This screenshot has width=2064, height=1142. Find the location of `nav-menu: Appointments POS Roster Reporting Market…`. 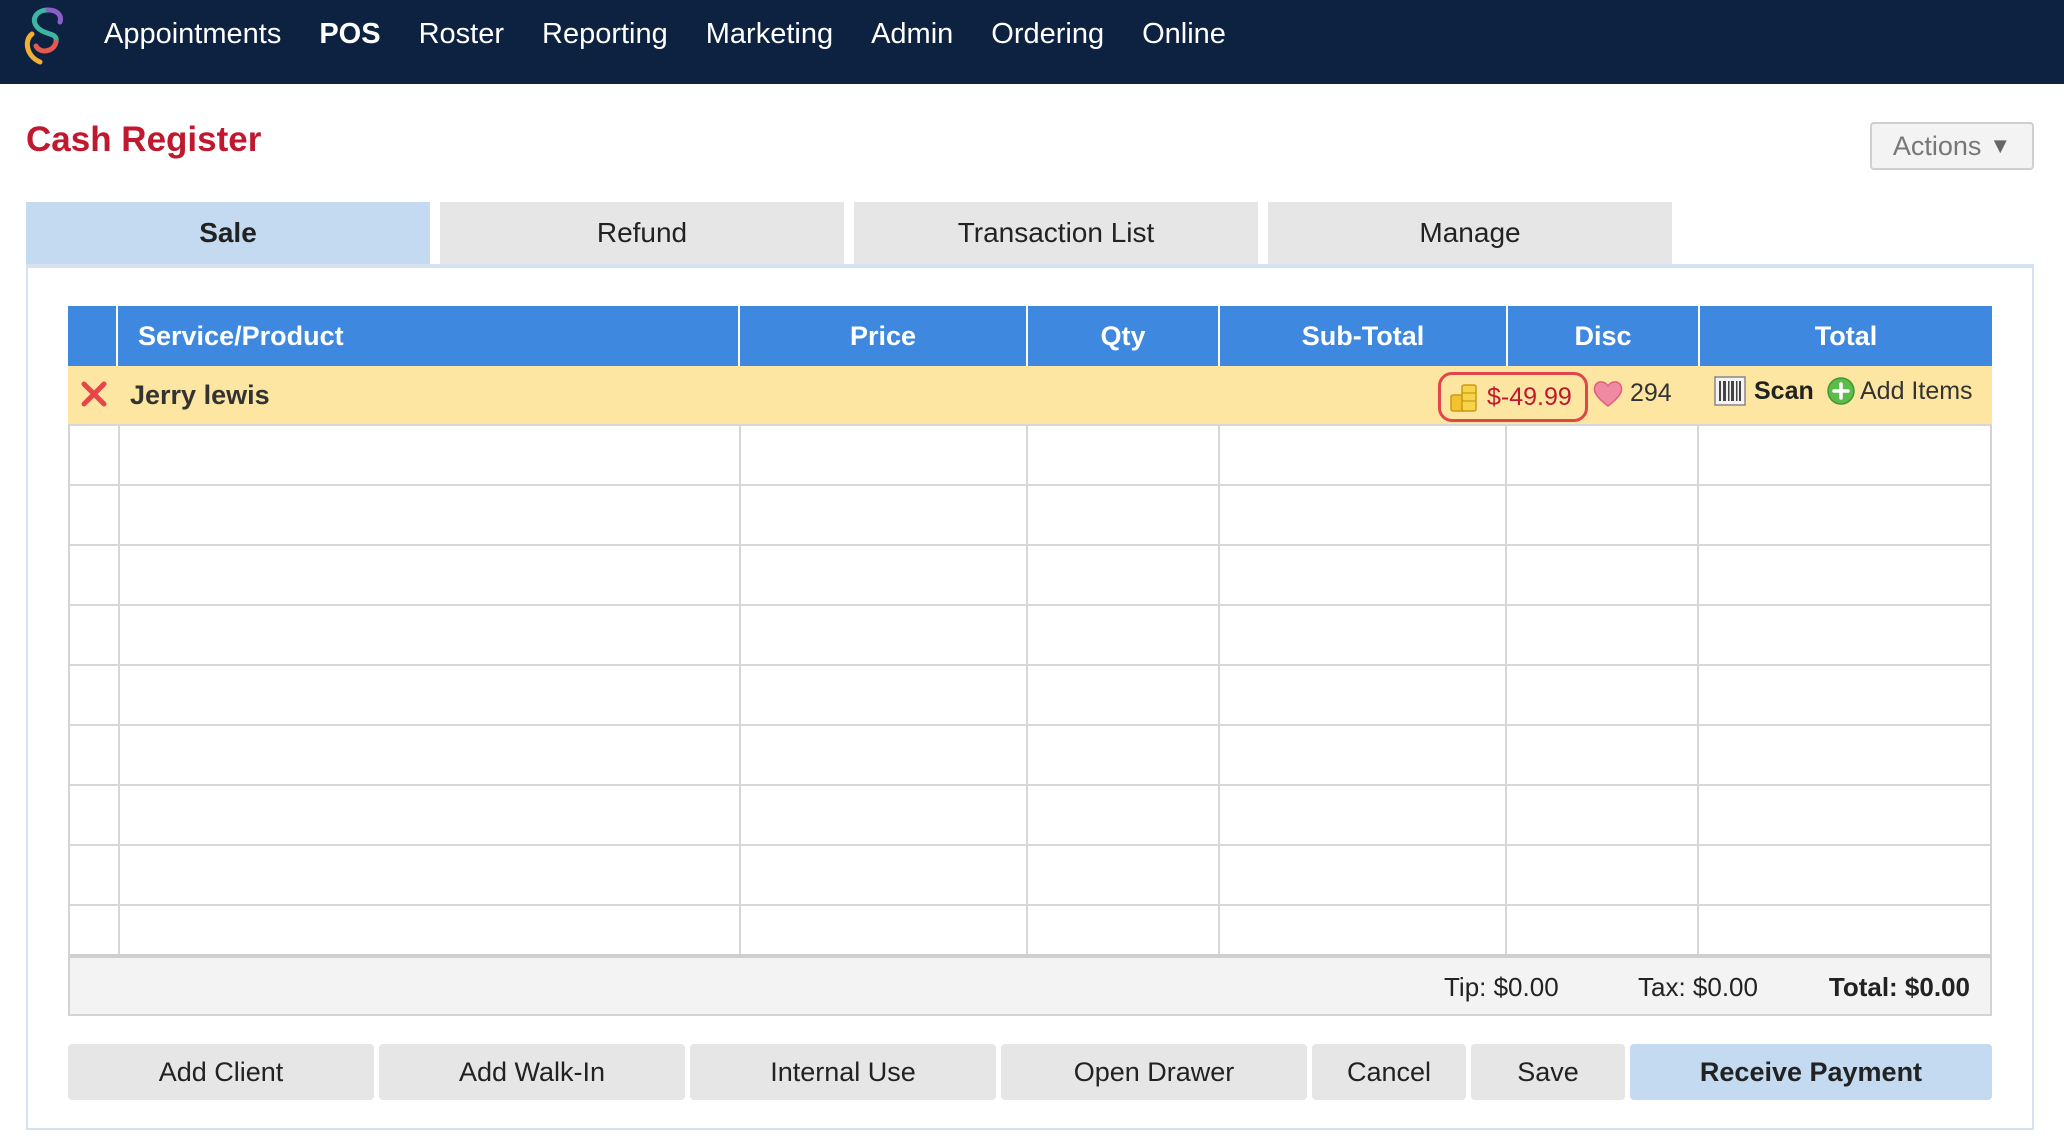

nav-menu: Appointments POS Roster Reporting Market… is located at coordinates (684, 34).